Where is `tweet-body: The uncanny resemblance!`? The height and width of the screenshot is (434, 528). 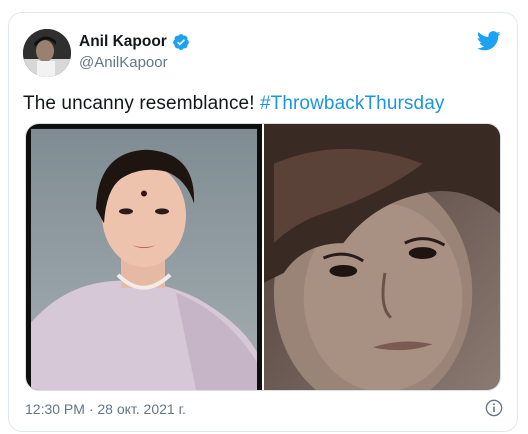 tweet-body: The uncanny resemblance! is located at coordinates (141, 103).